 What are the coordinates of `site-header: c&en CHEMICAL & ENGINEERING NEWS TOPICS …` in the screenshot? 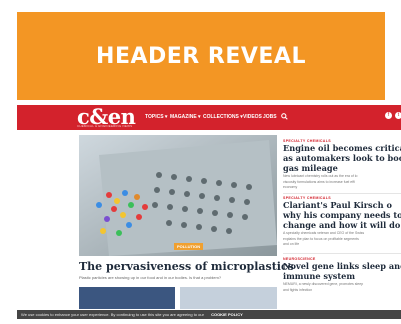 It's located at (209, 117).